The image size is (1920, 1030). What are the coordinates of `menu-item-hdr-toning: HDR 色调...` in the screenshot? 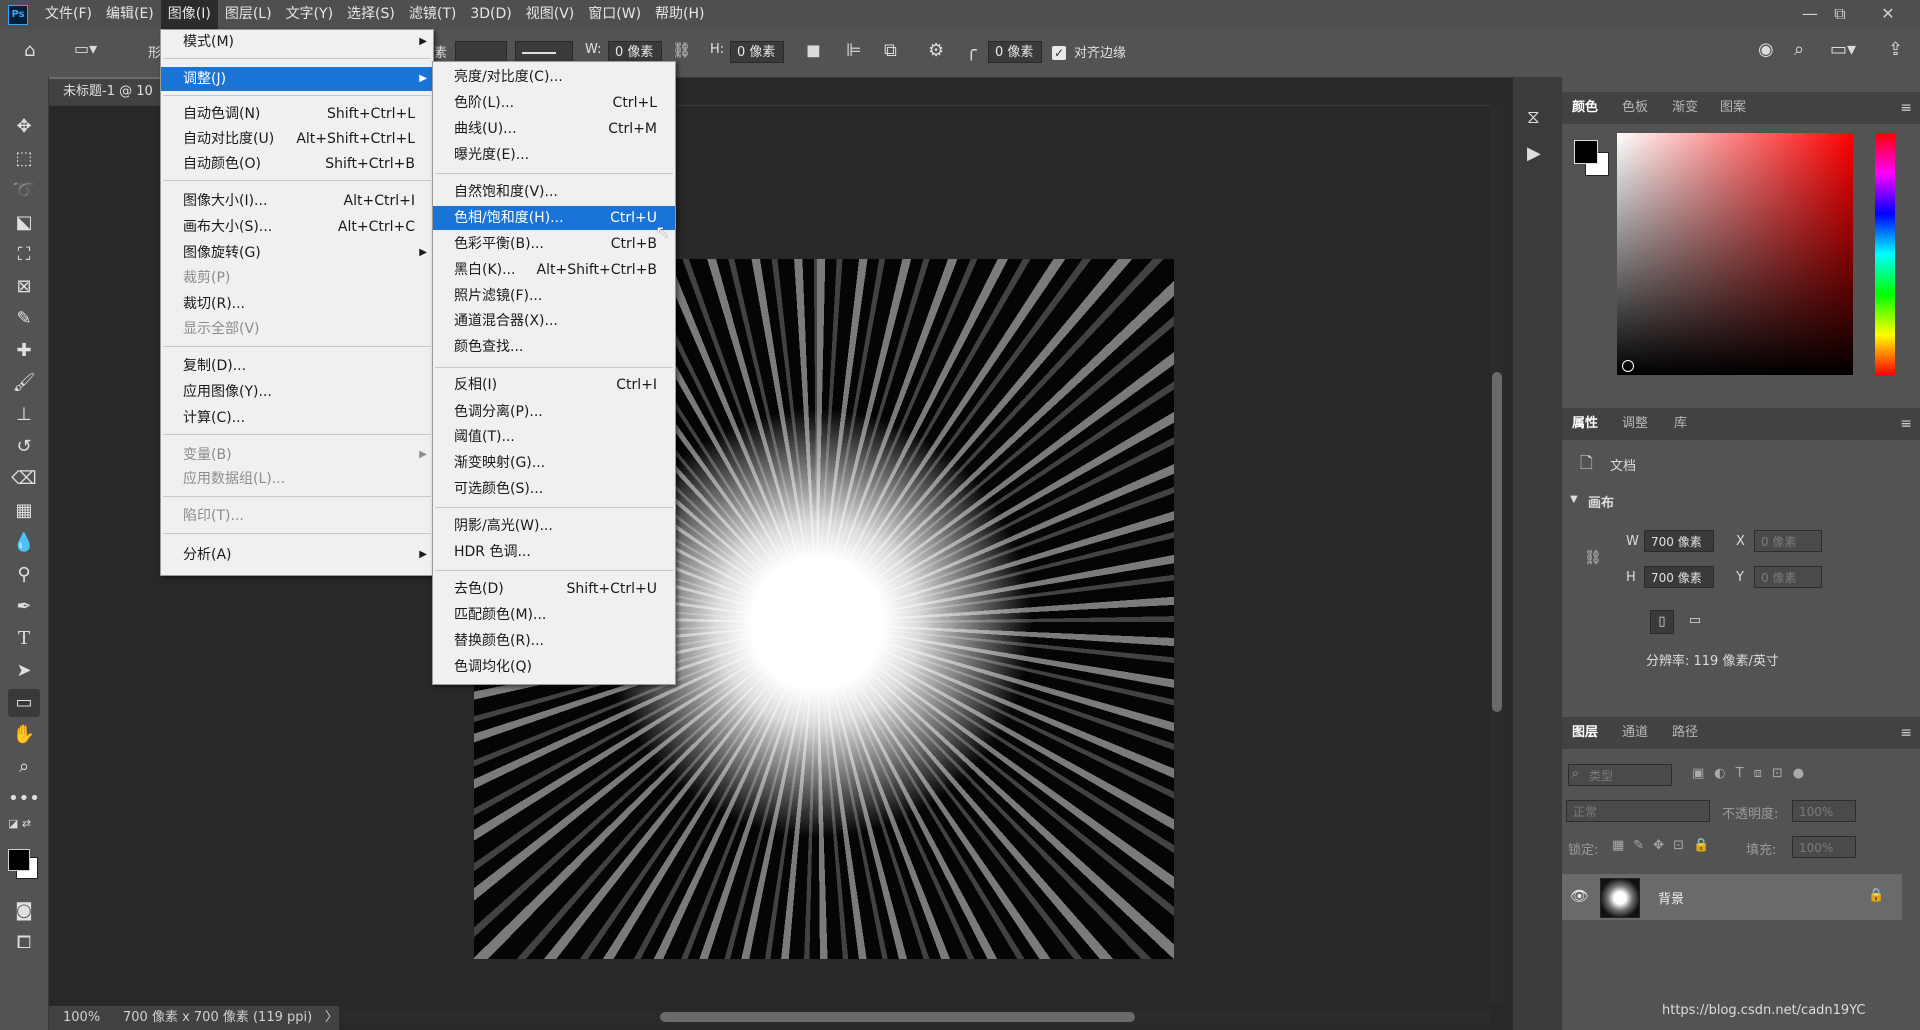 It's located at (554, 552).